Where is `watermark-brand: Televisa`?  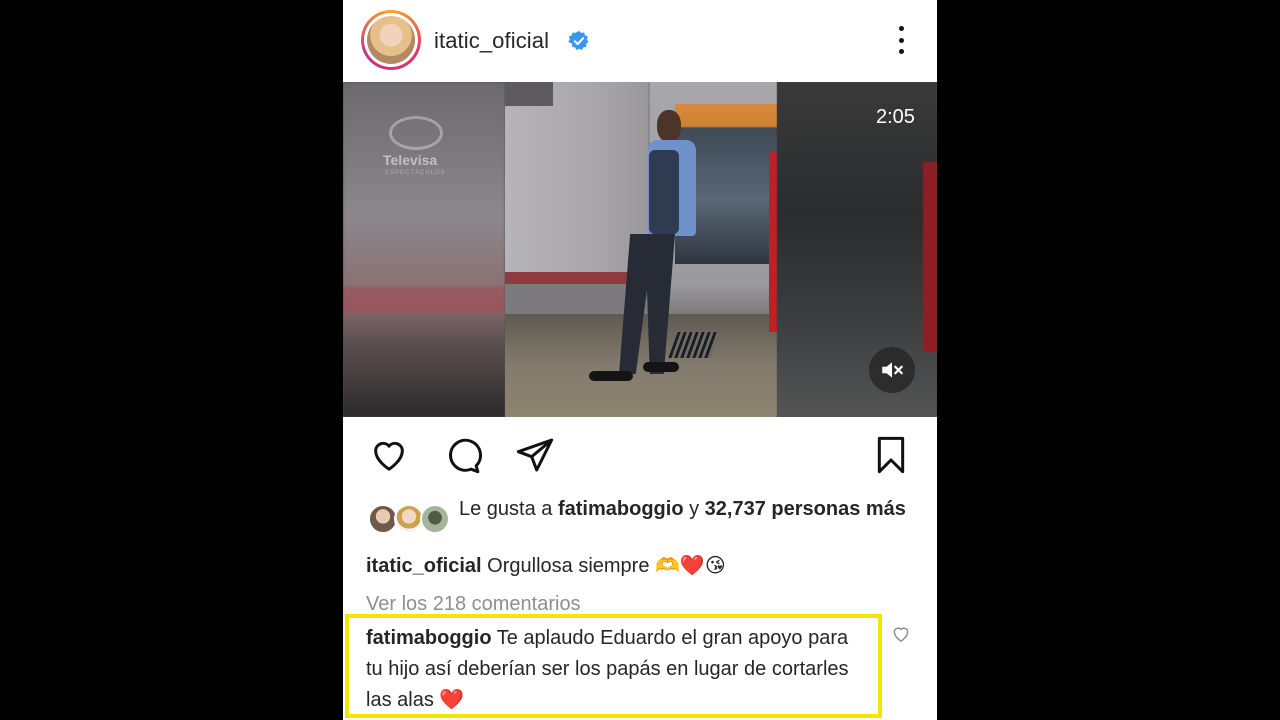
watermark-brand: Televisa is located at coordinates (410, 160).